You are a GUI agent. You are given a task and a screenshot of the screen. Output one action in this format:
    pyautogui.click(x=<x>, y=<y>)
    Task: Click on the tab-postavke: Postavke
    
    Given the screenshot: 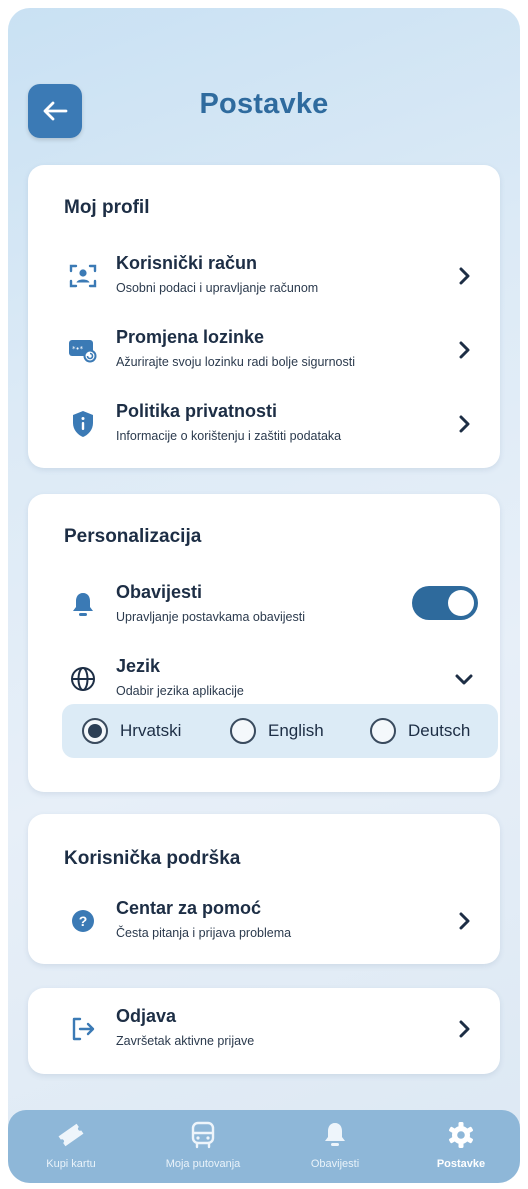 What is the action you would take?
    pyautogui.click(x=461, y=1145)
    